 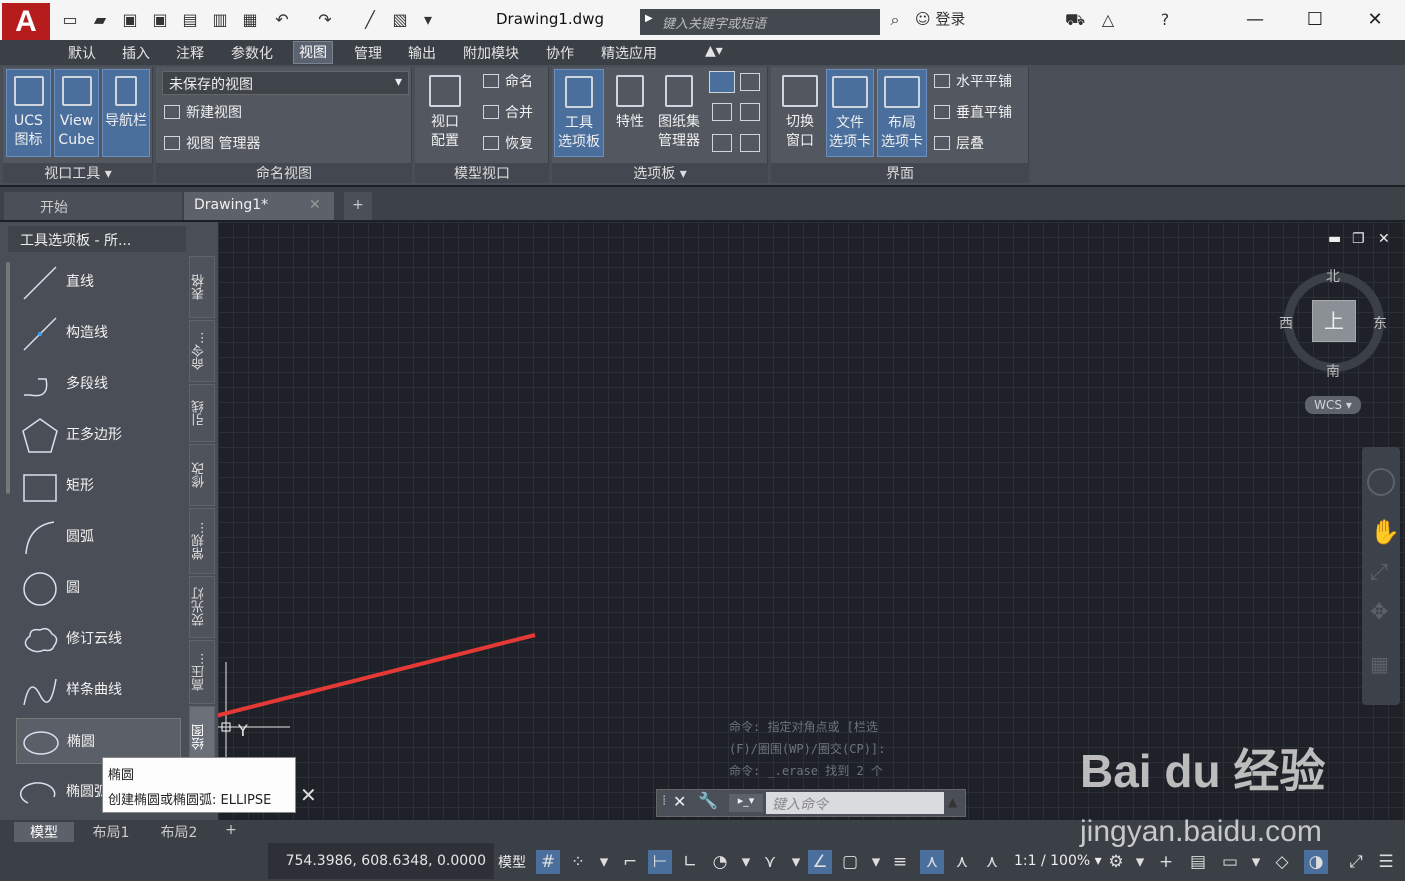 I want to click on new-view-button: 新建视图, so click(x=203, y=113).